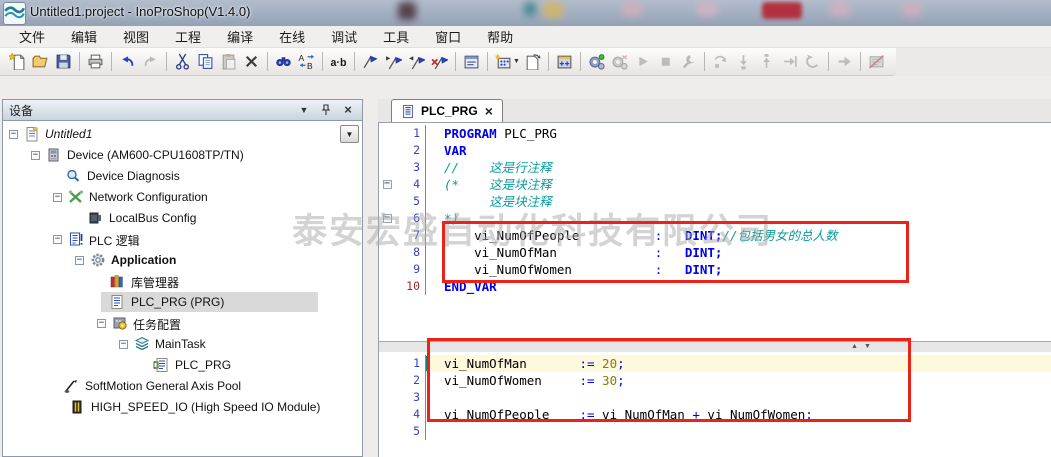 Image resolution: width=1051 pixels, height=457 pixels. I want to click on impl-line-row: 3, so click(715, 397).